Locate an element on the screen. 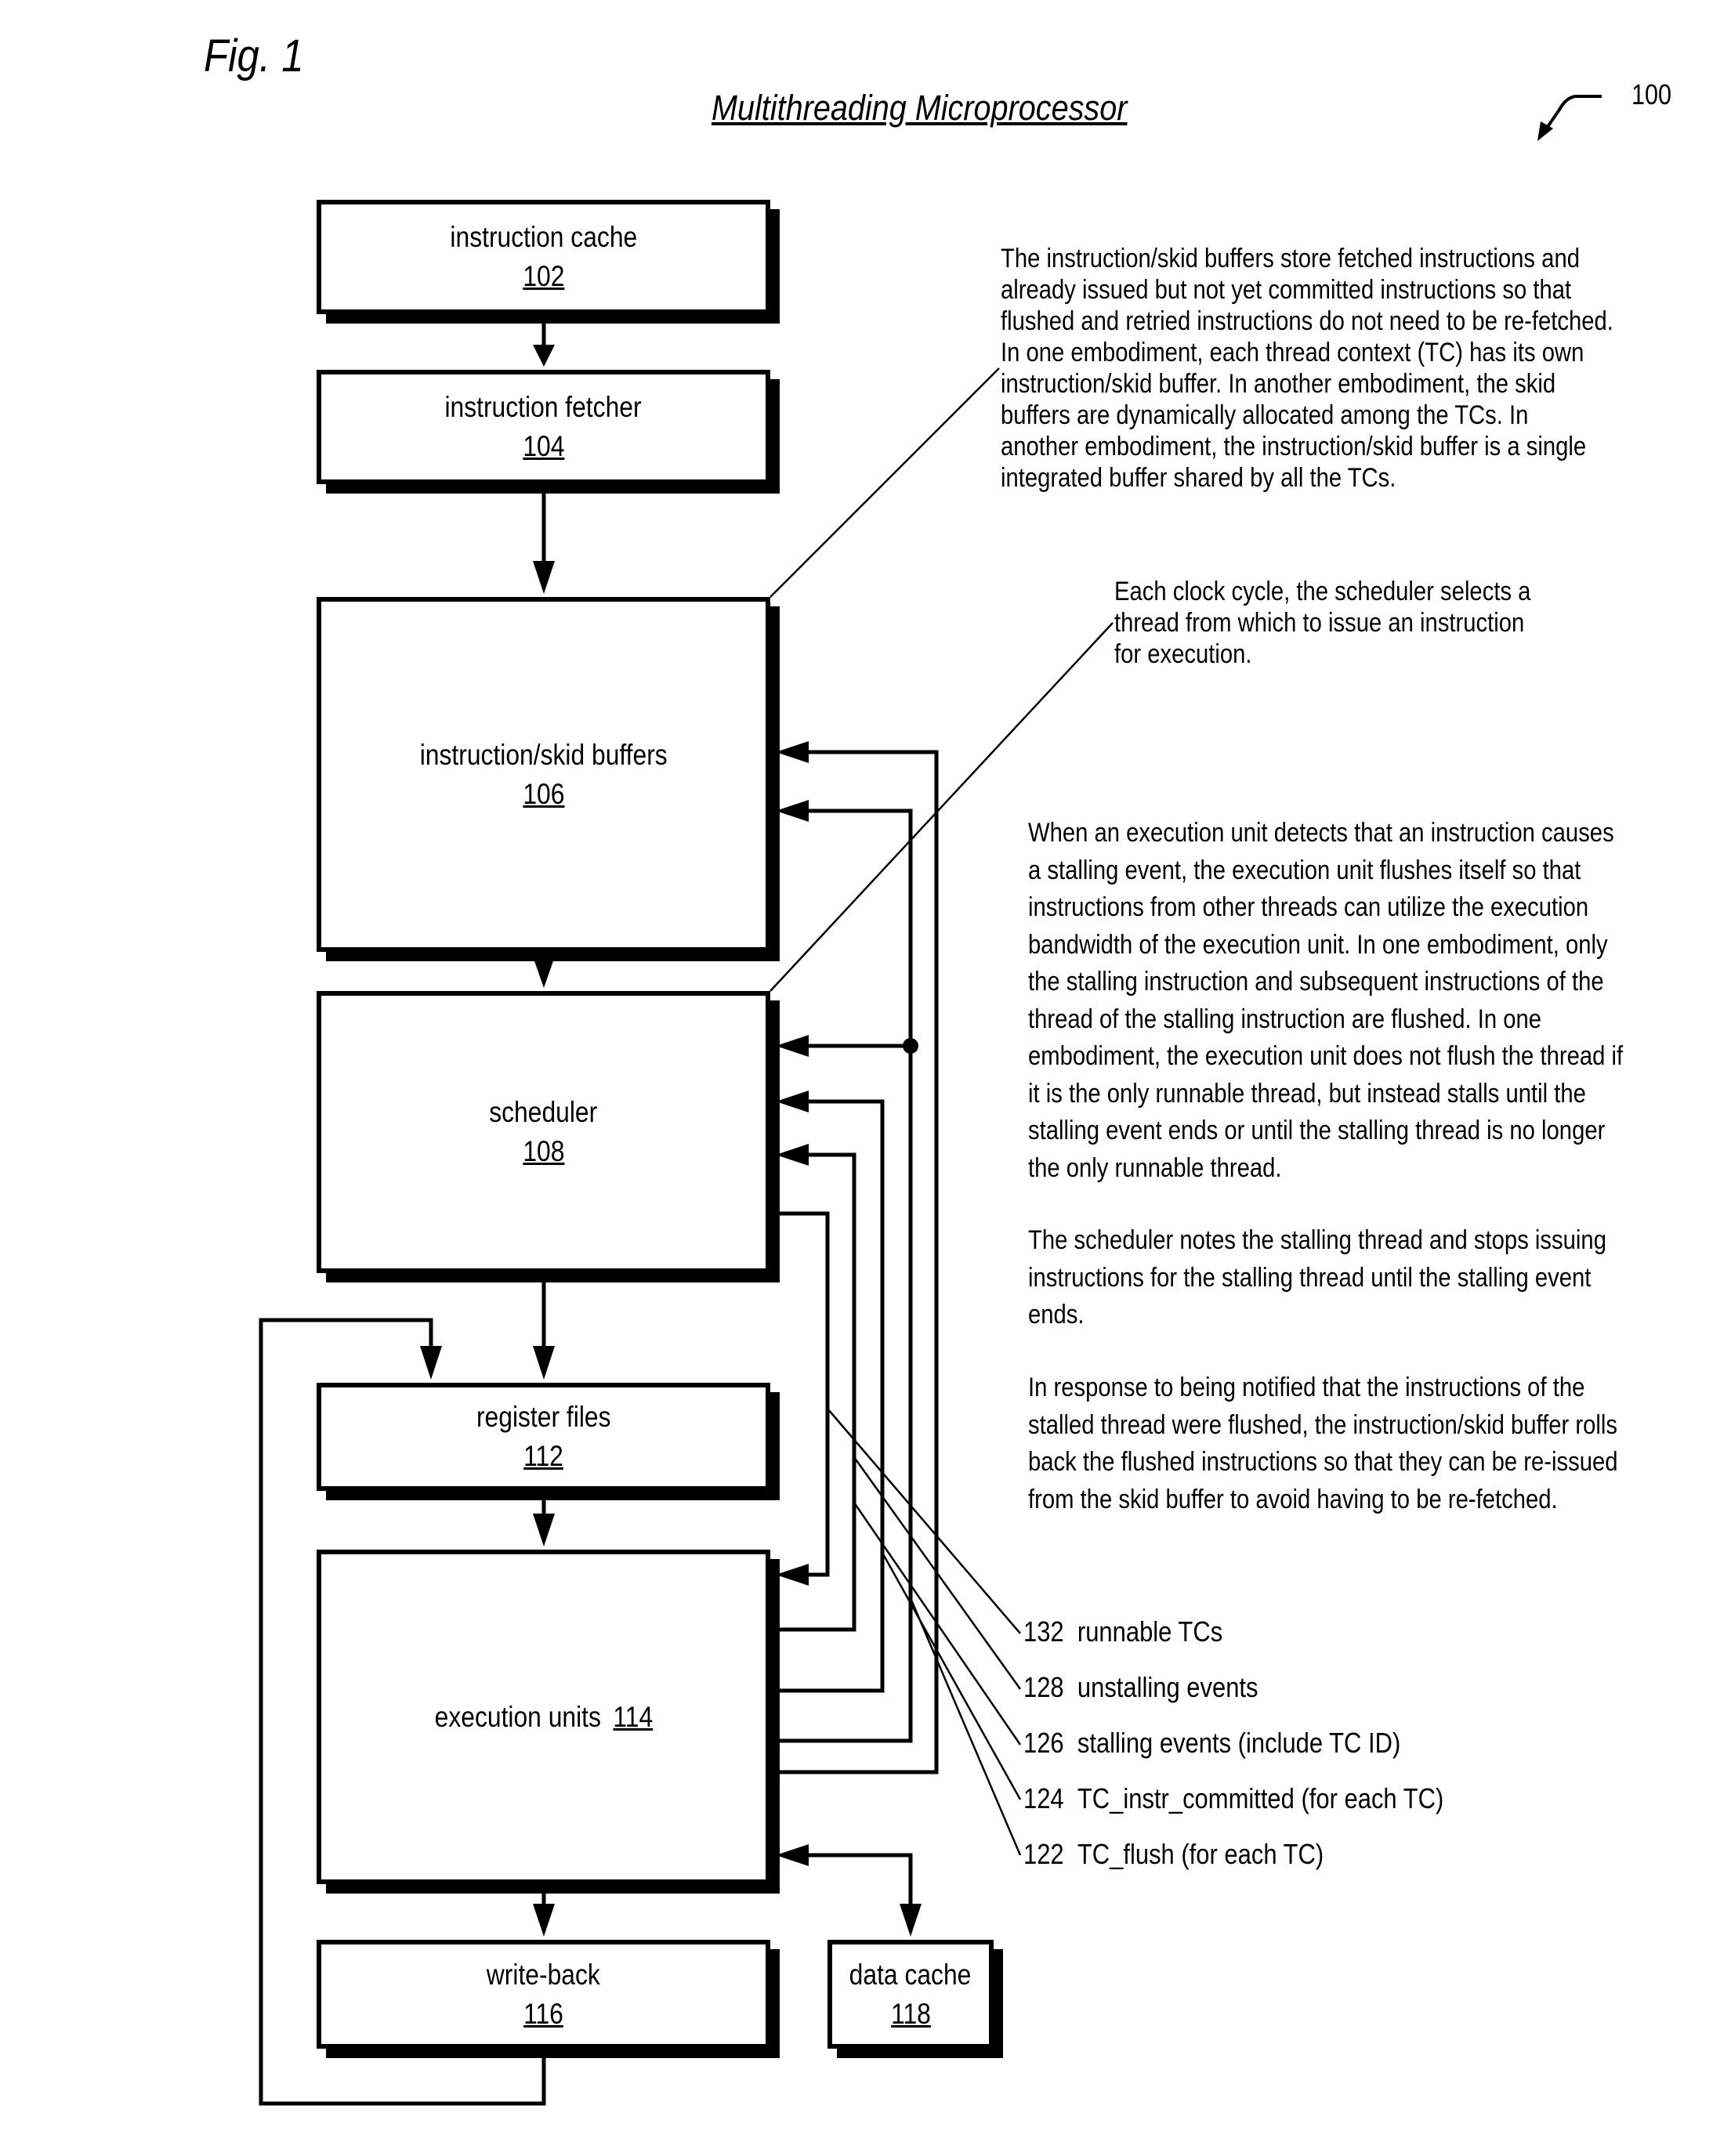 The width and height of the screenshot is (1731, 2156). block-label-row: execution units 114 is located at coordinates (543, 1717).